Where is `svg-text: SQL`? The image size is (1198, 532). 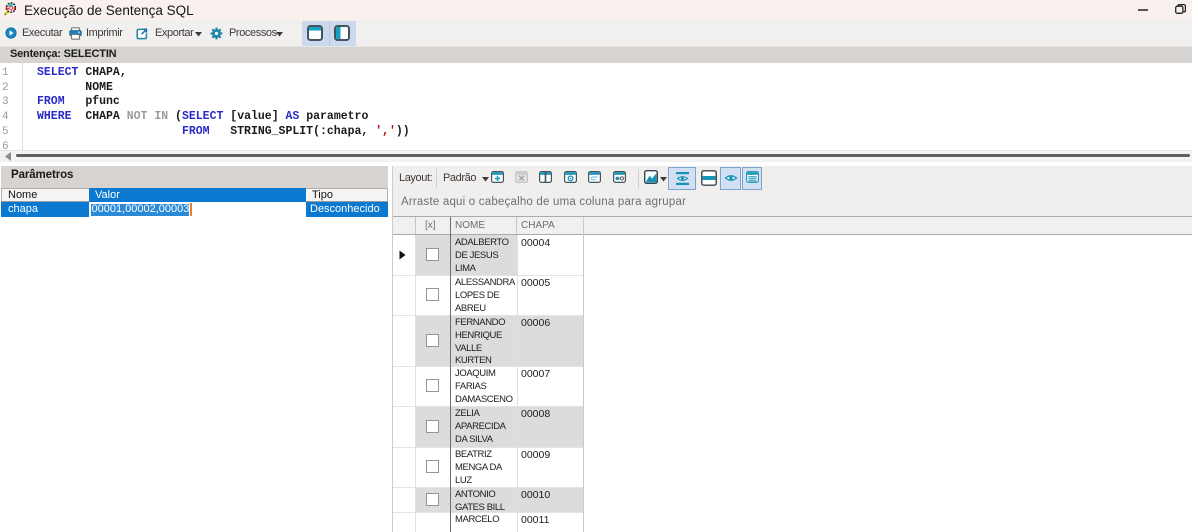 svg-text: SQL is located at coordinates (10, 9).